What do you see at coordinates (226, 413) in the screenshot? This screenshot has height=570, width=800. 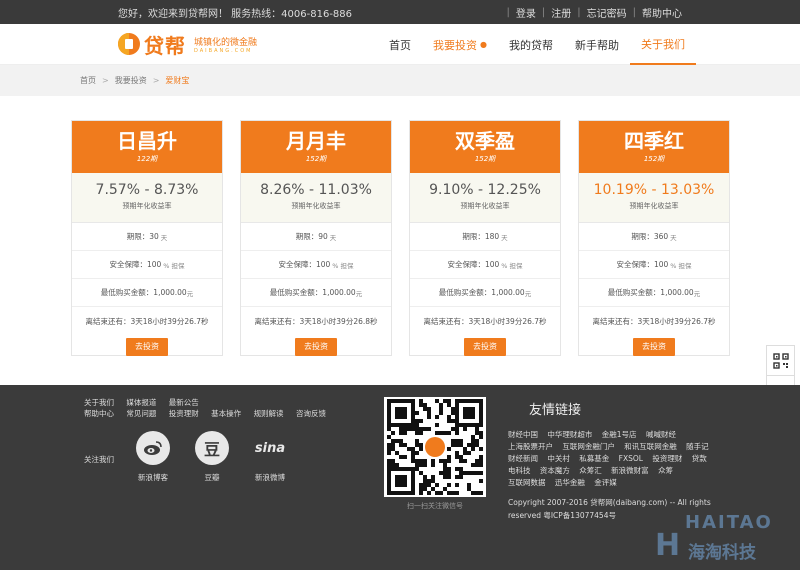 I see `footer-link: 基本操作` at bounding box center [226, 413].